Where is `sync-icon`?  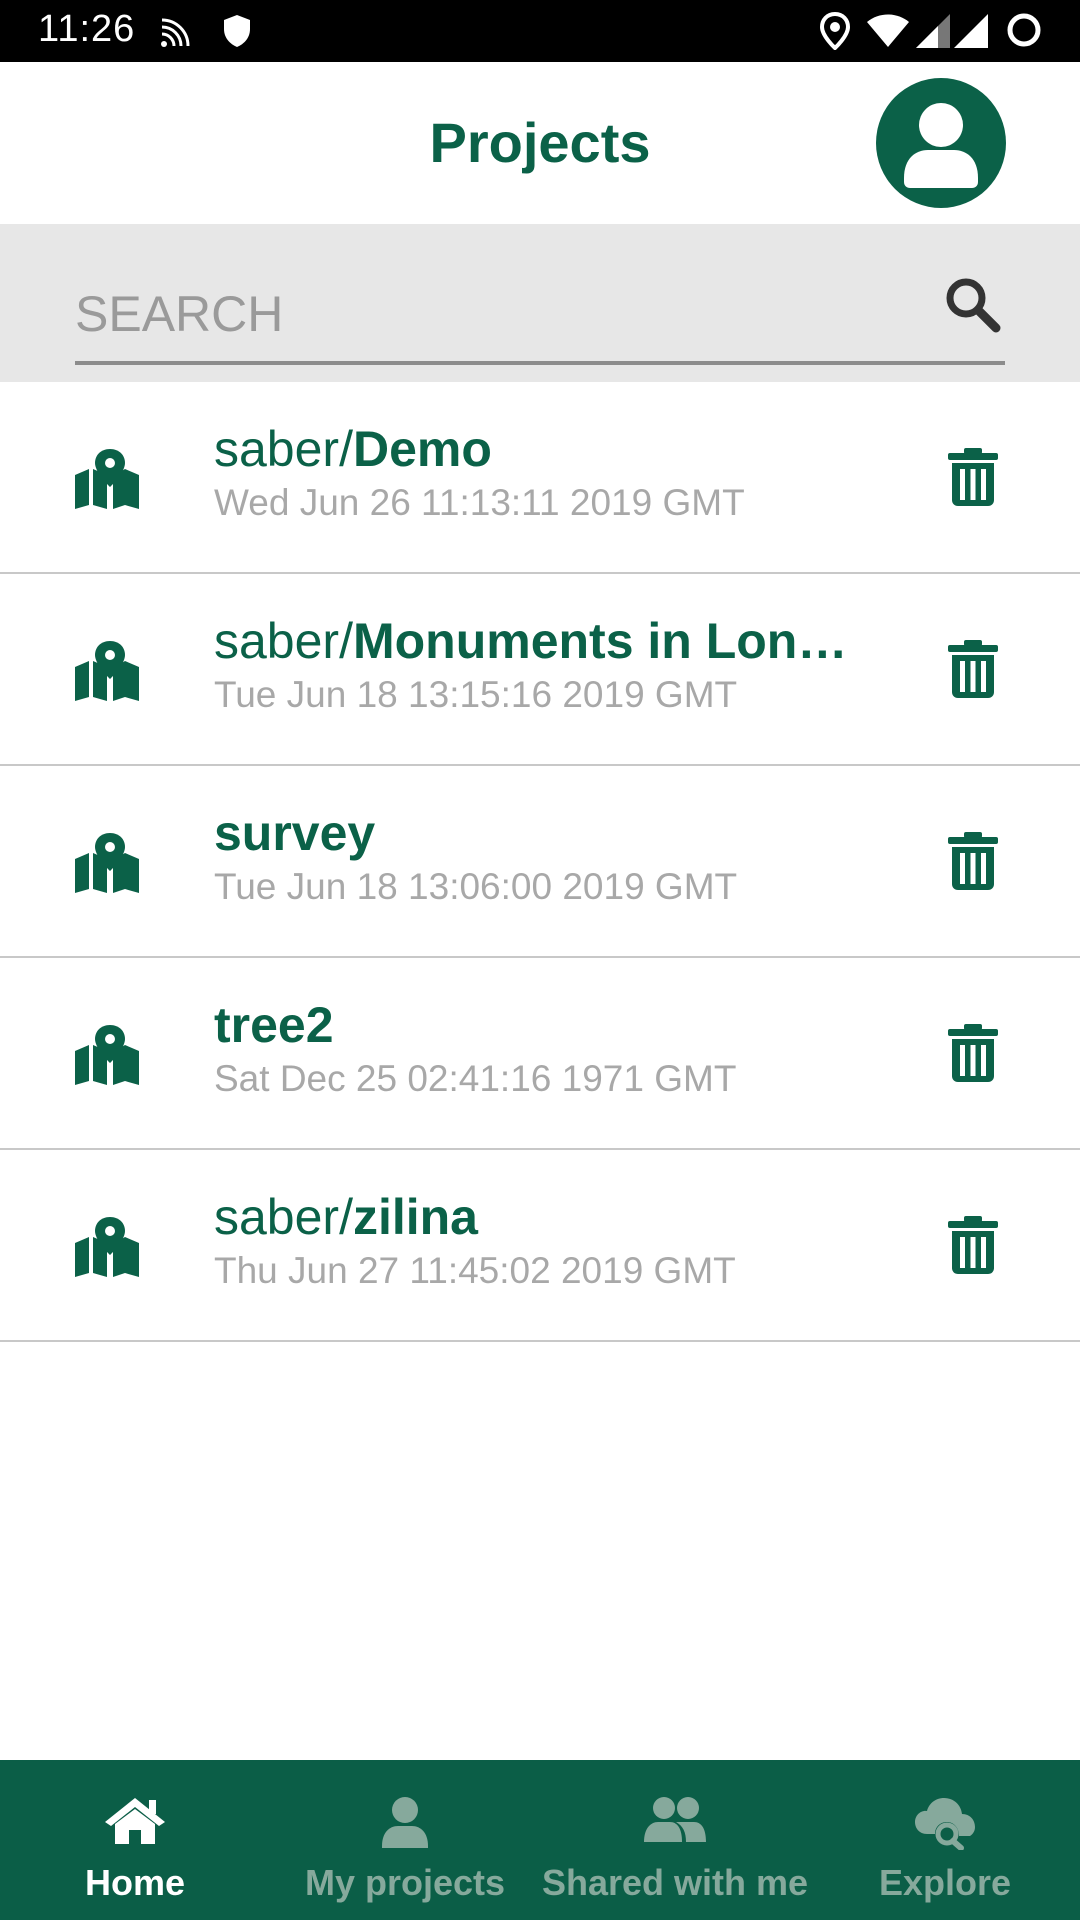
sync-icon is located at coordinates (1024, 30).